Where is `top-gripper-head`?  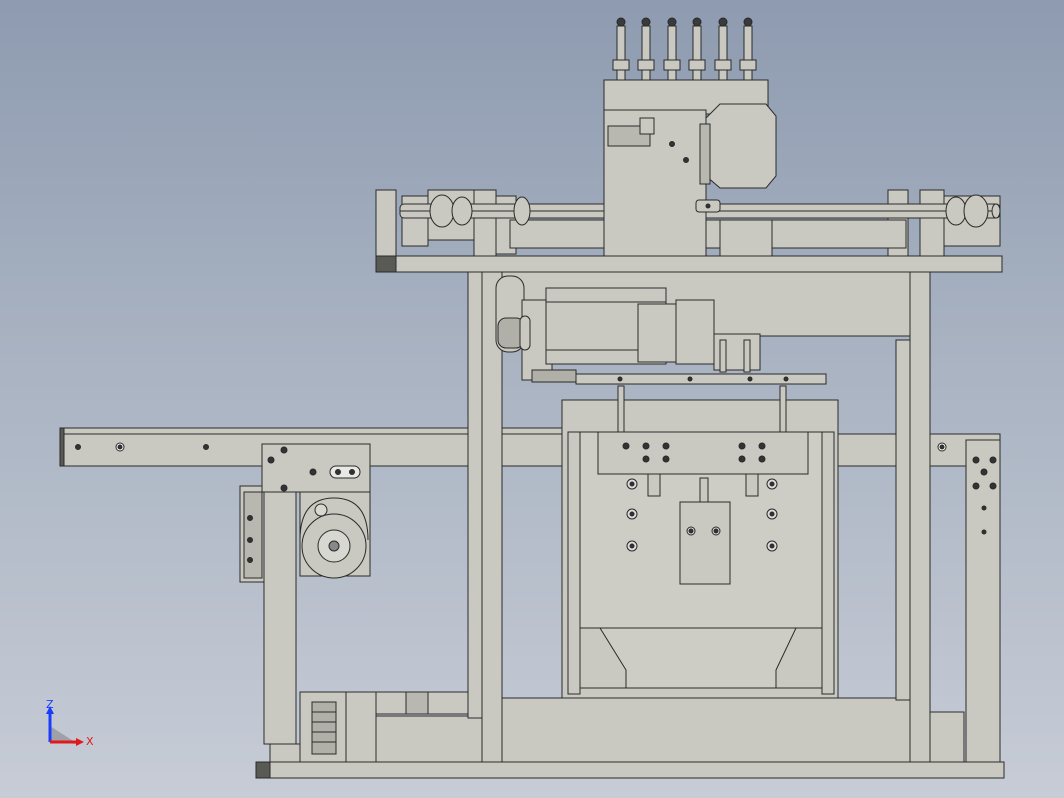 top-gripper-head is located at coordinates (690, 168).